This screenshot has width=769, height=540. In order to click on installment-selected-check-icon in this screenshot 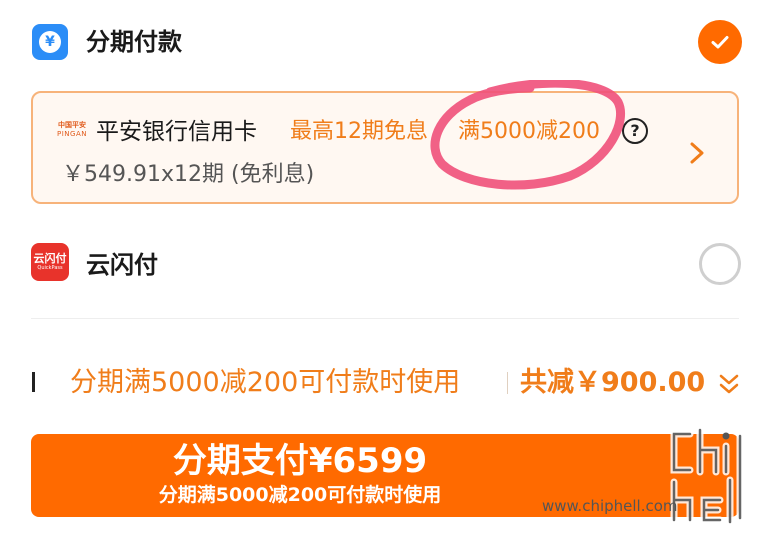, I will do `click(720, 42)`.